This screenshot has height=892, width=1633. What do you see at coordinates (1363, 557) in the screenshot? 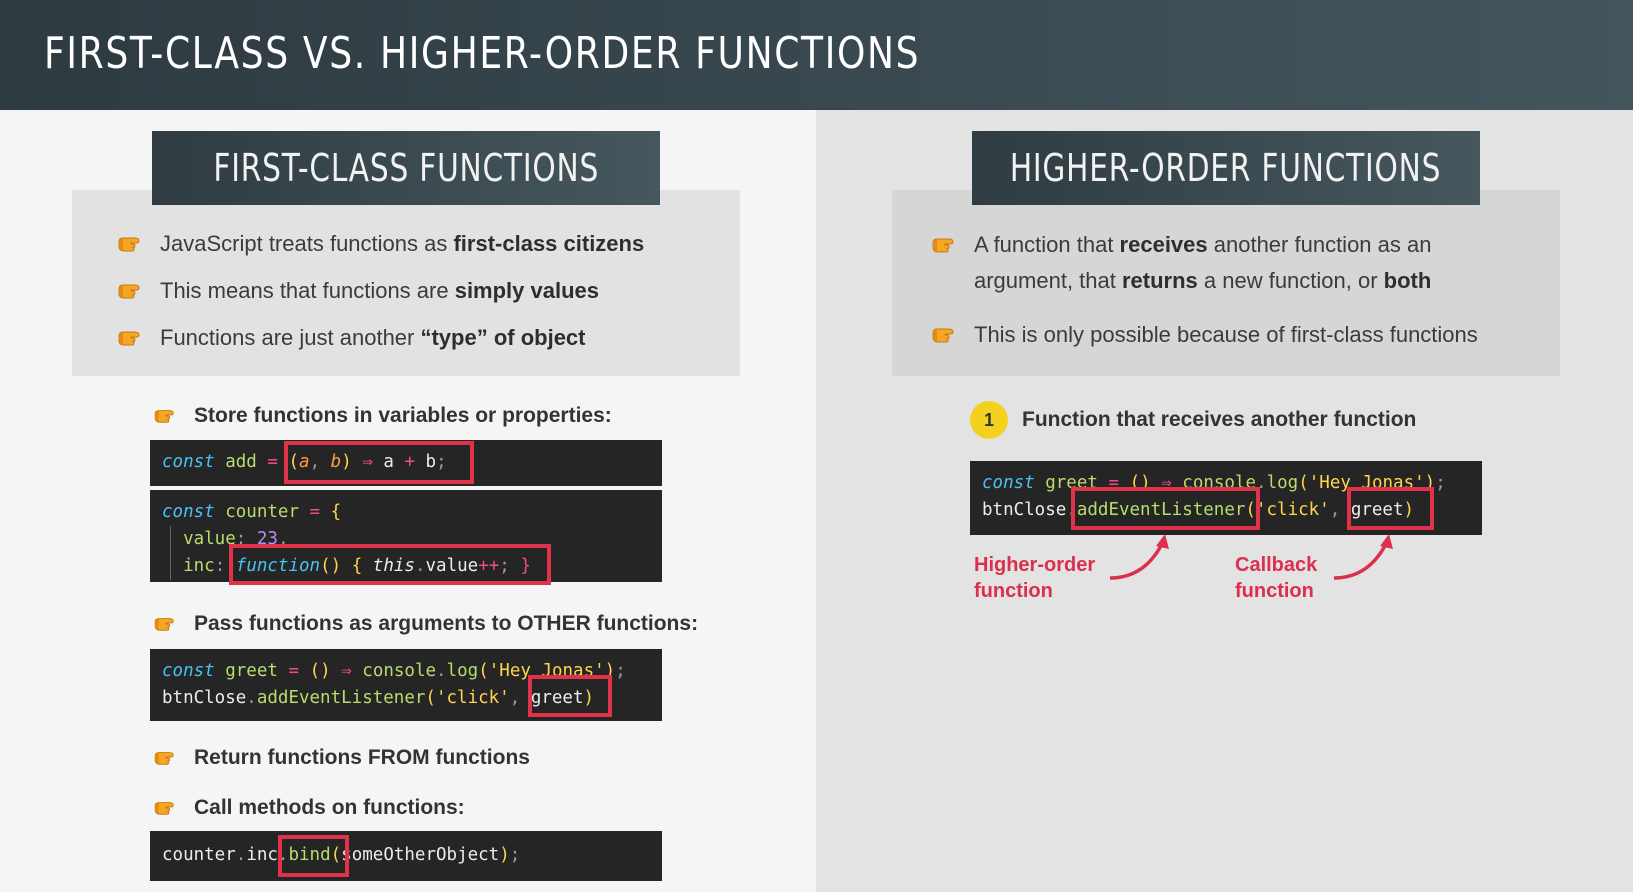
I see `arrow-to-callback` at bounding box center [1363, 557].